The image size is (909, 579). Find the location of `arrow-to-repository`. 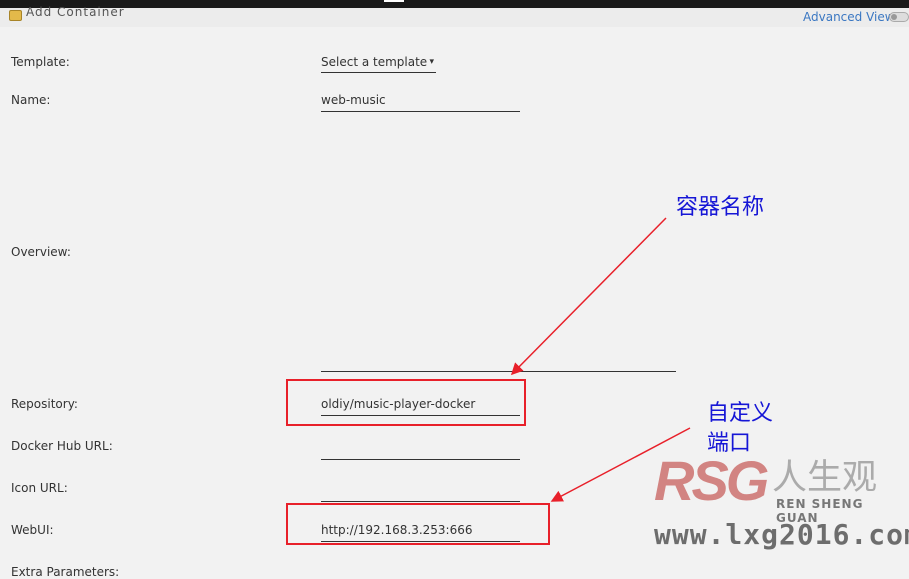

arrow-to-repository is located at coordinates (588, 296).